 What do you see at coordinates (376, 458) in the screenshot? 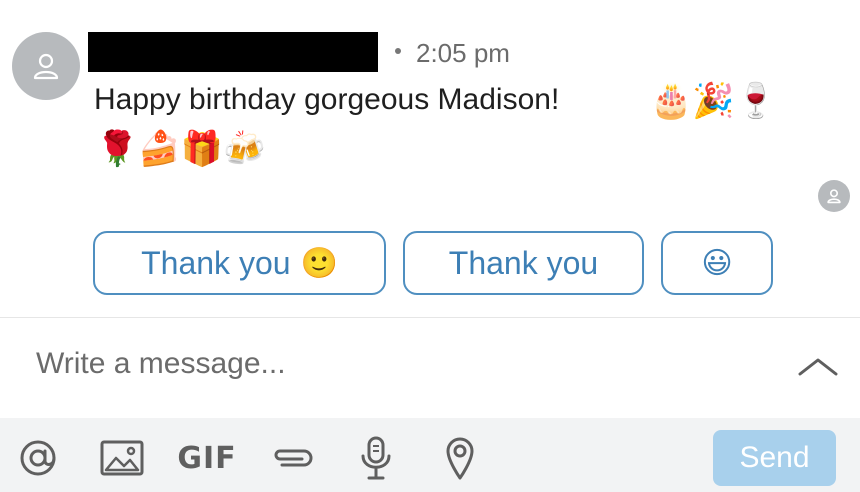
I see `microphone-icon` at bounding box center [376, 458].